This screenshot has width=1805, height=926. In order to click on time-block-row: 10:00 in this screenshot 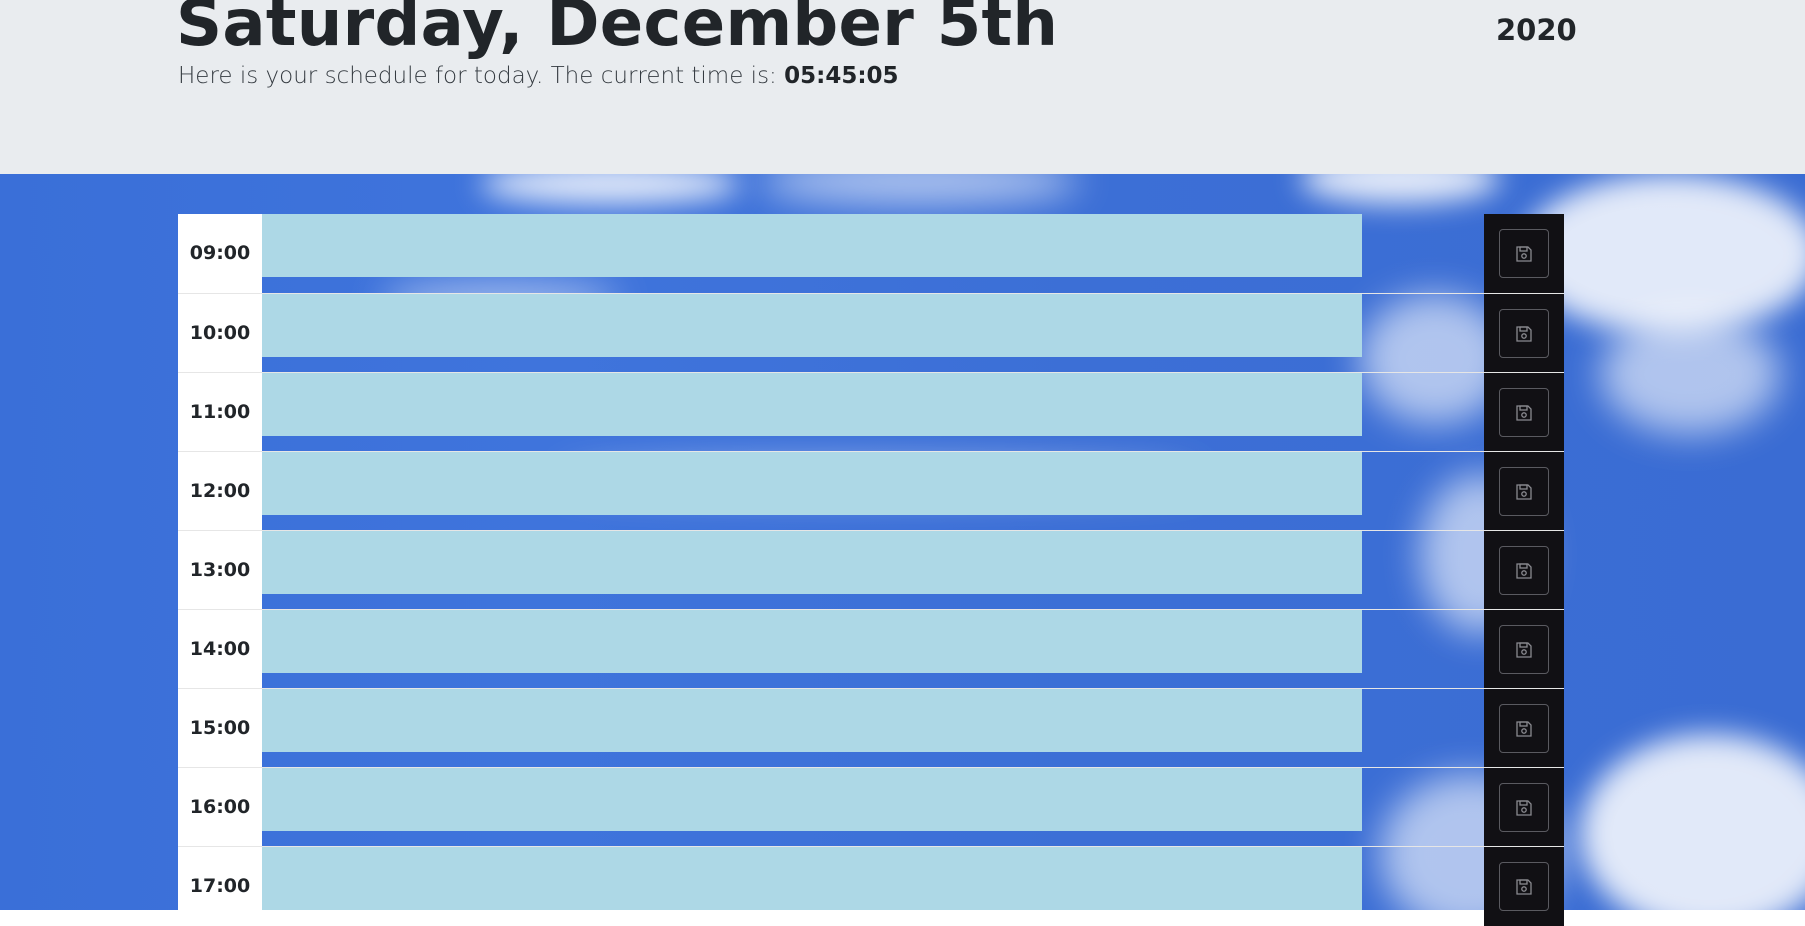, I will do `click(871, 333)`.